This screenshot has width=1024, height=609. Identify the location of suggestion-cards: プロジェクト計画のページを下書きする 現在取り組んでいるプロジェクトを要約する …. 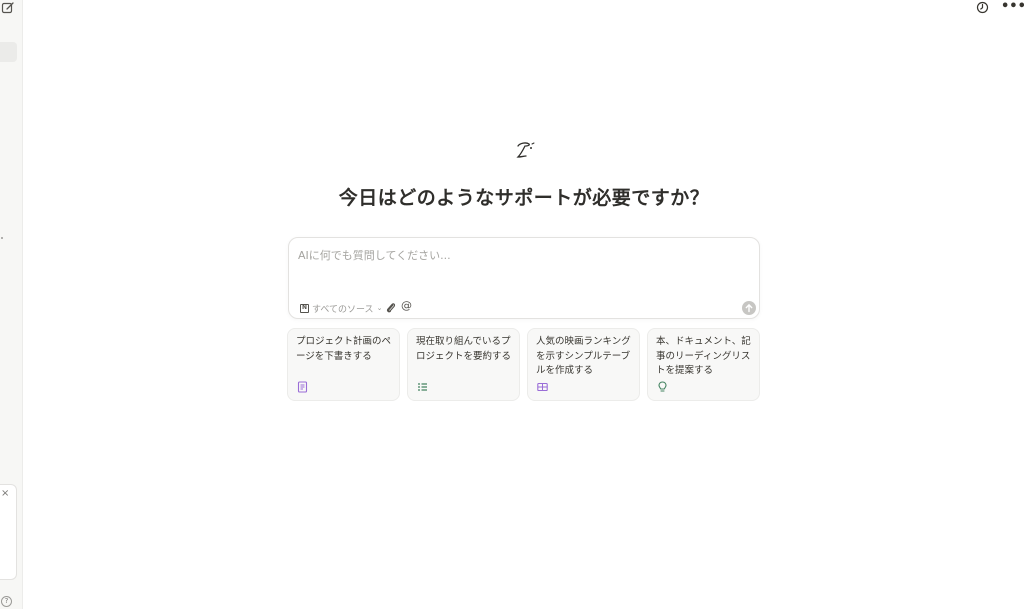
(524, 364).